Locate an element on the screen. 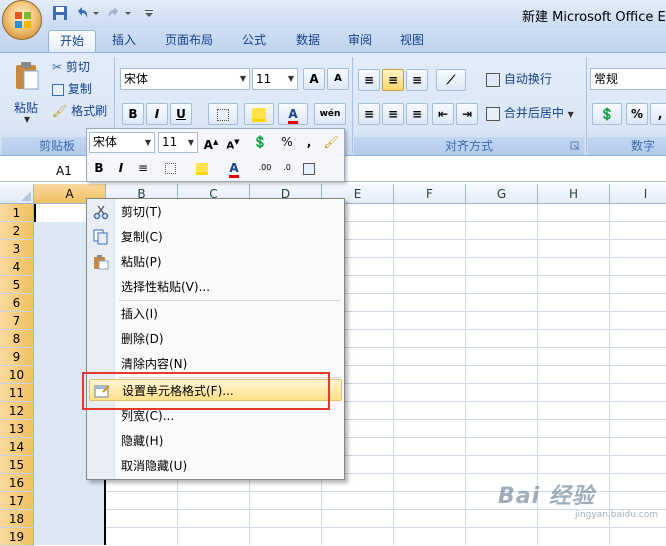  row-header: 15 is located at coordinates (17, 465).